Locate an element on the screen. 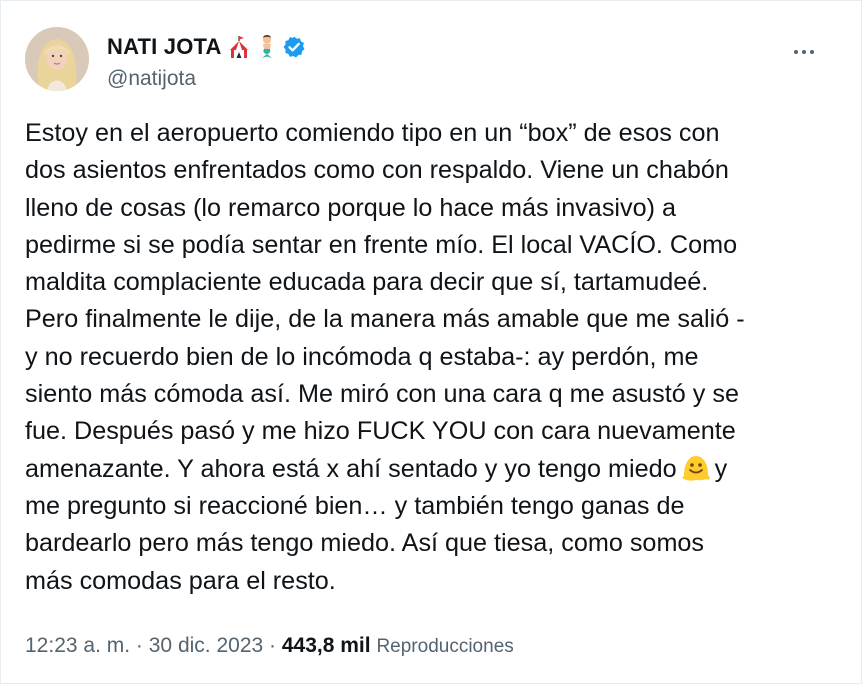  mermaid-icon is located at coordinates (267, 47).